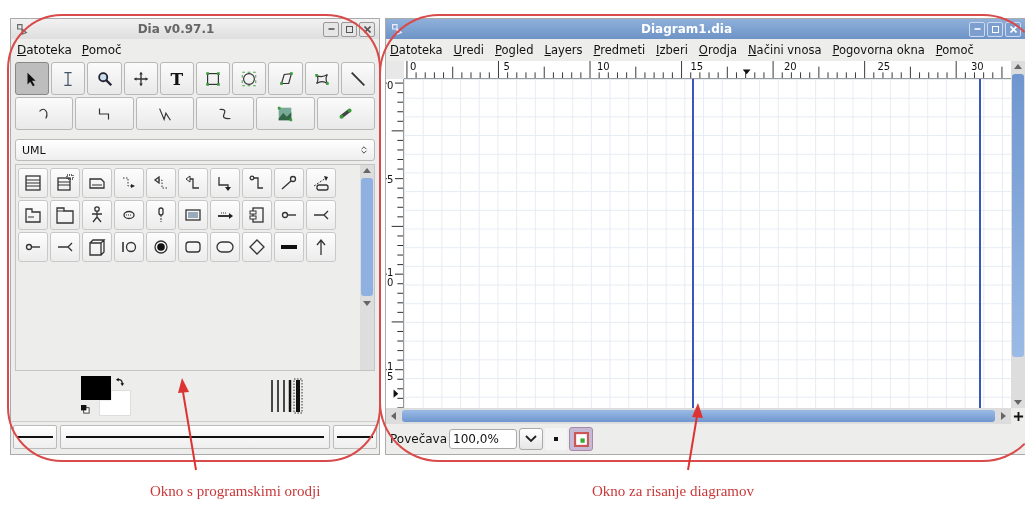 Image resolution: width=1025 pixels, height=514 pixels. I want to click on spinner-arrows-icon, so click(364, 150).